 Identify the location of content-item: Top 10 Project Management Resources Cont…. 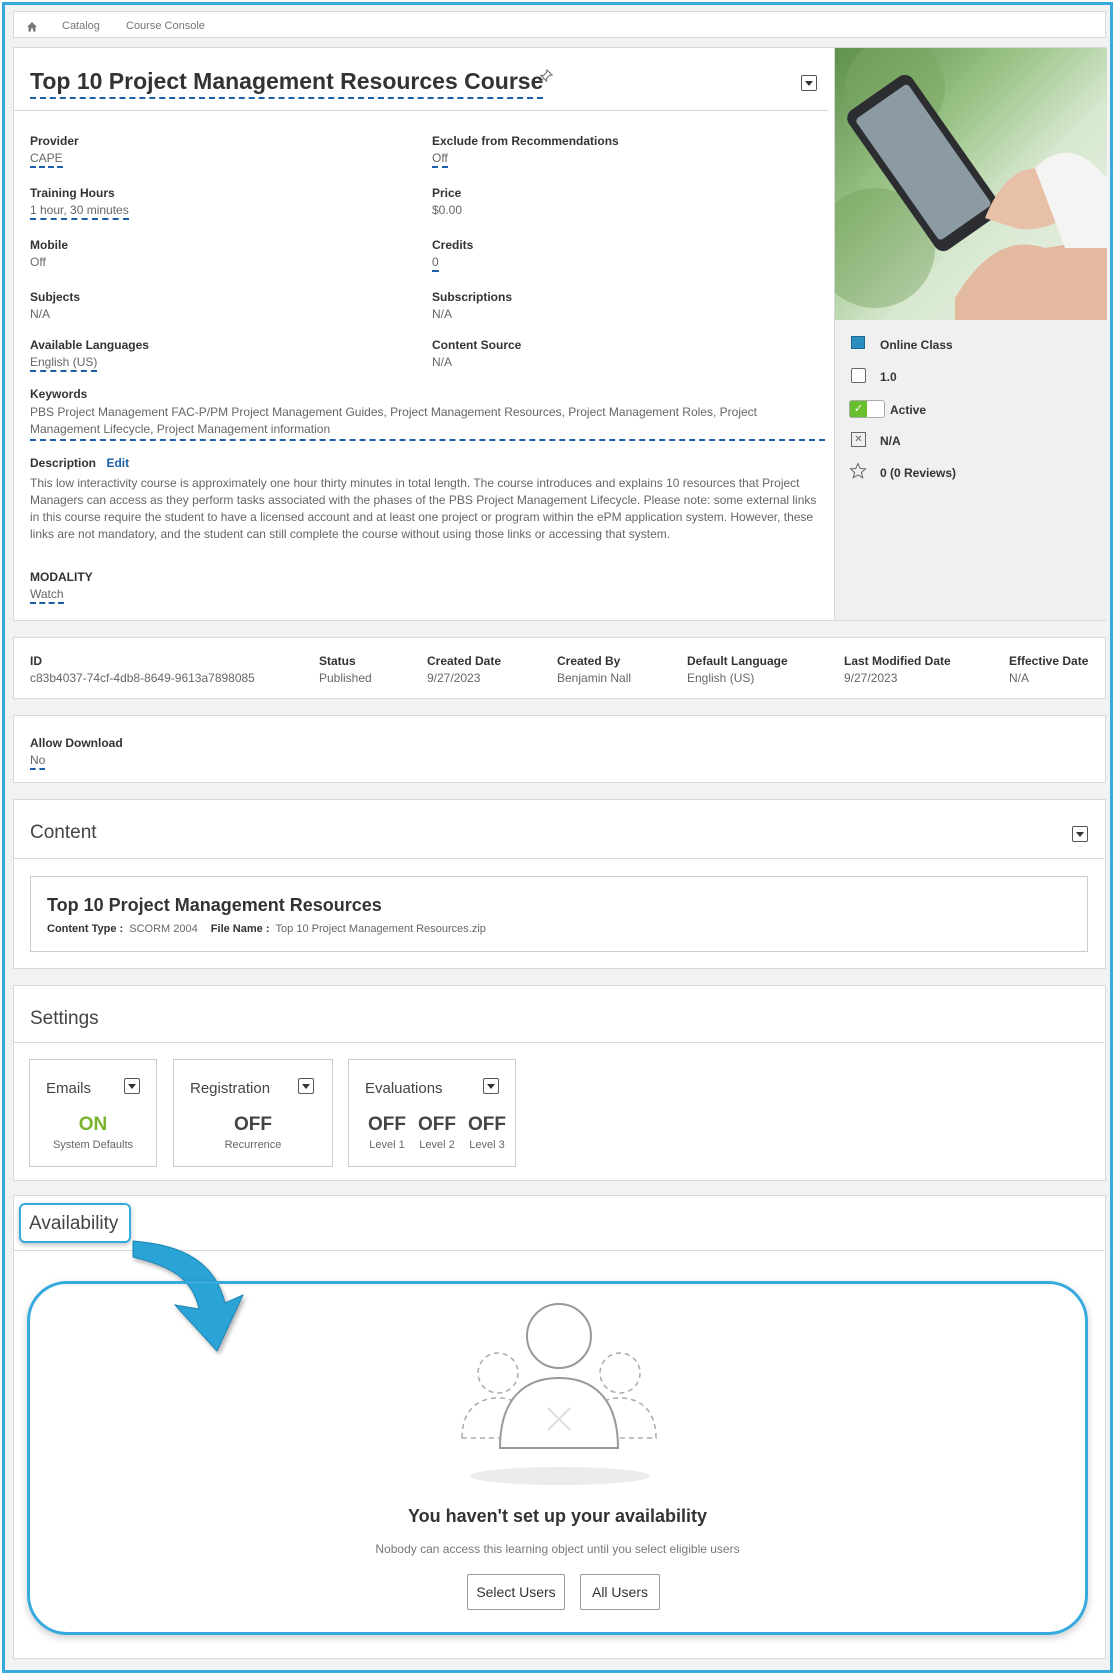
(559, 914).